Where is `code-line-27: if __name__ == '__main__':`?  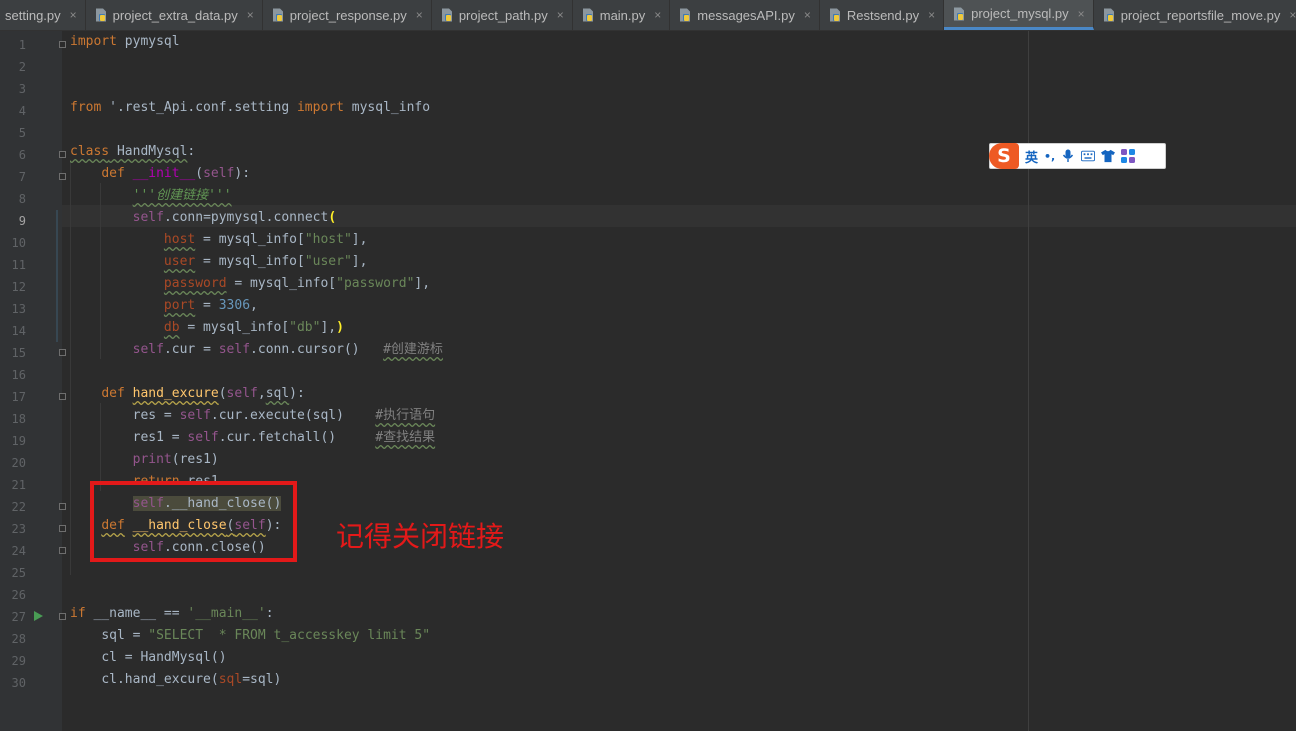
code-line-27: if __name__ == '__main__': is located at coordinates (172, 613).